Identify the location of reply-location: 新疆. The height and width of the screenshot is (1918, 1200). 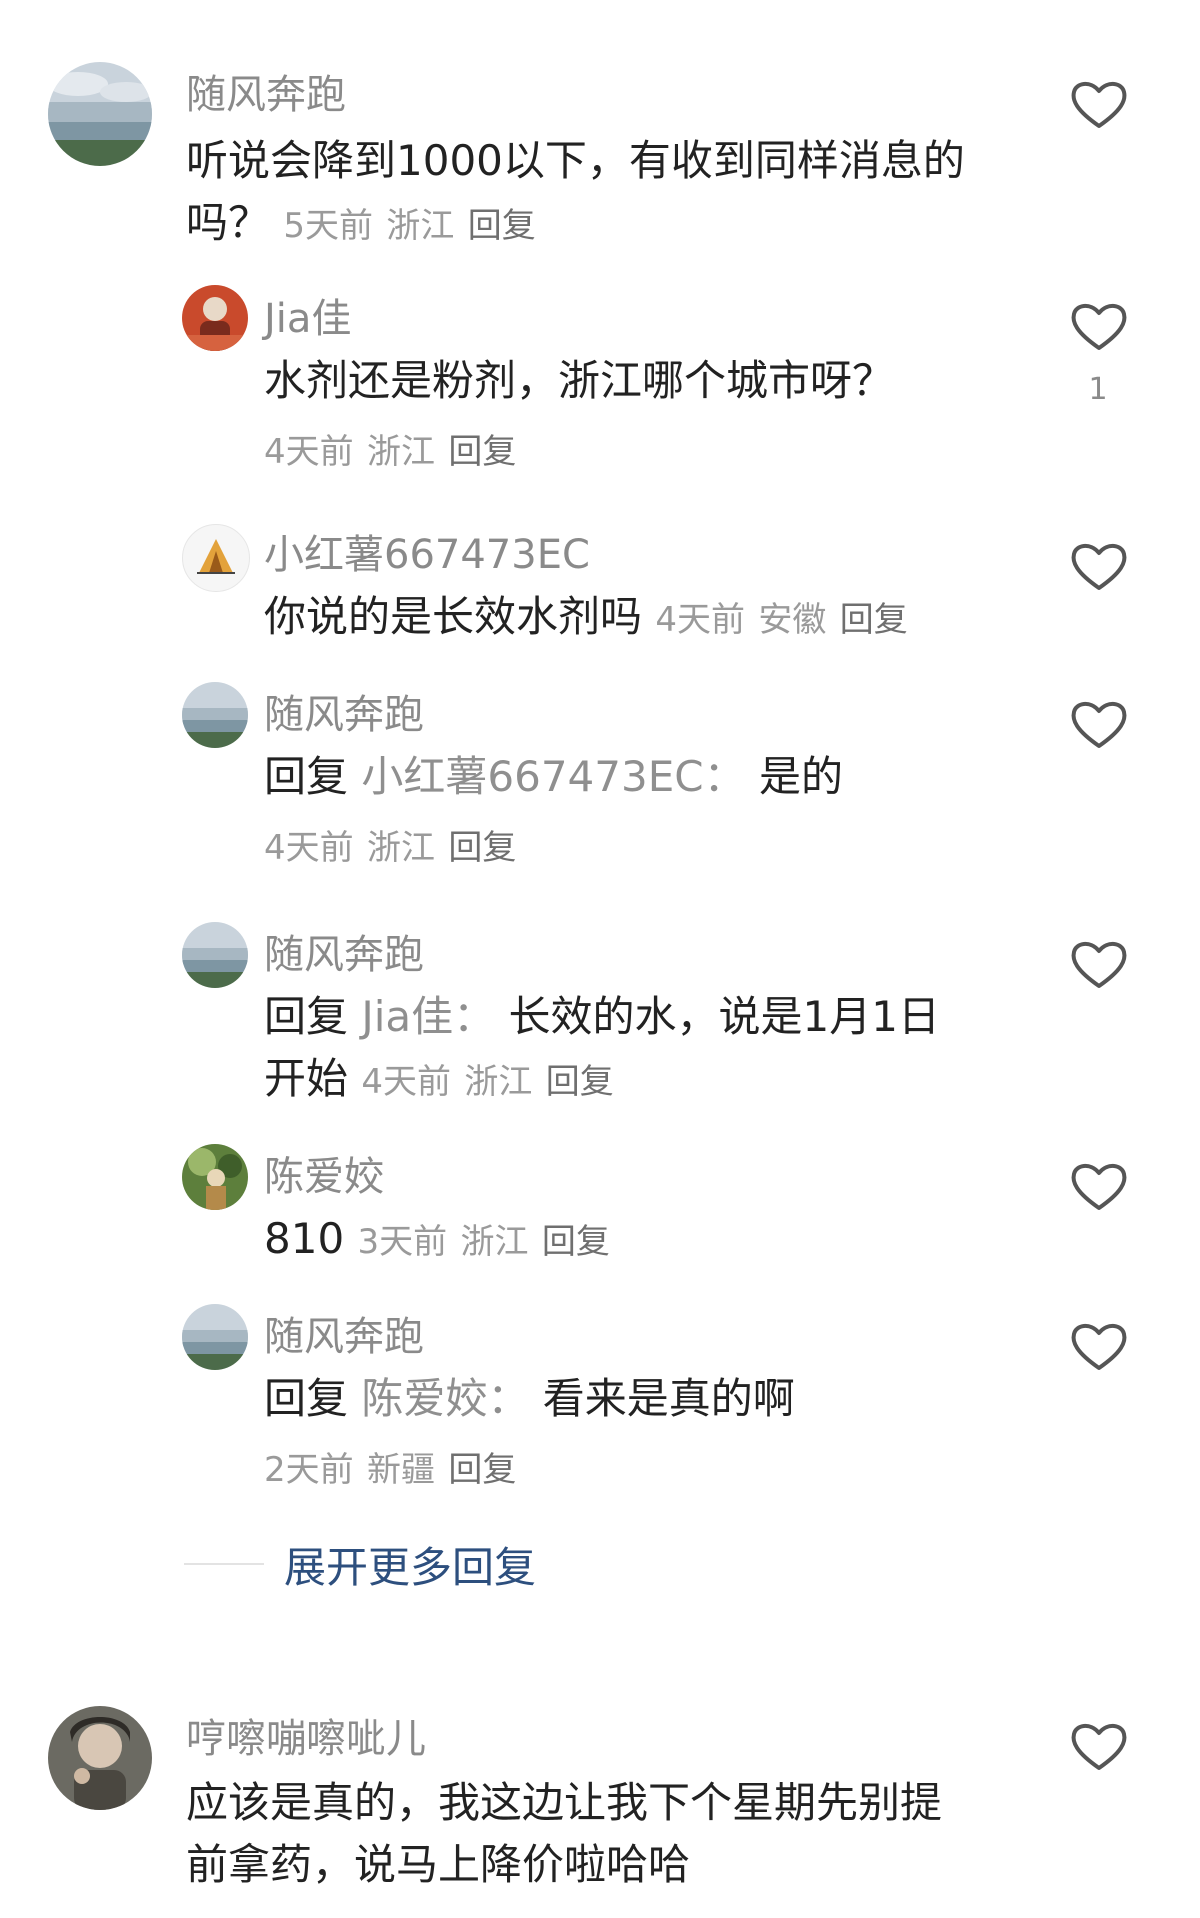
(401, 1470).